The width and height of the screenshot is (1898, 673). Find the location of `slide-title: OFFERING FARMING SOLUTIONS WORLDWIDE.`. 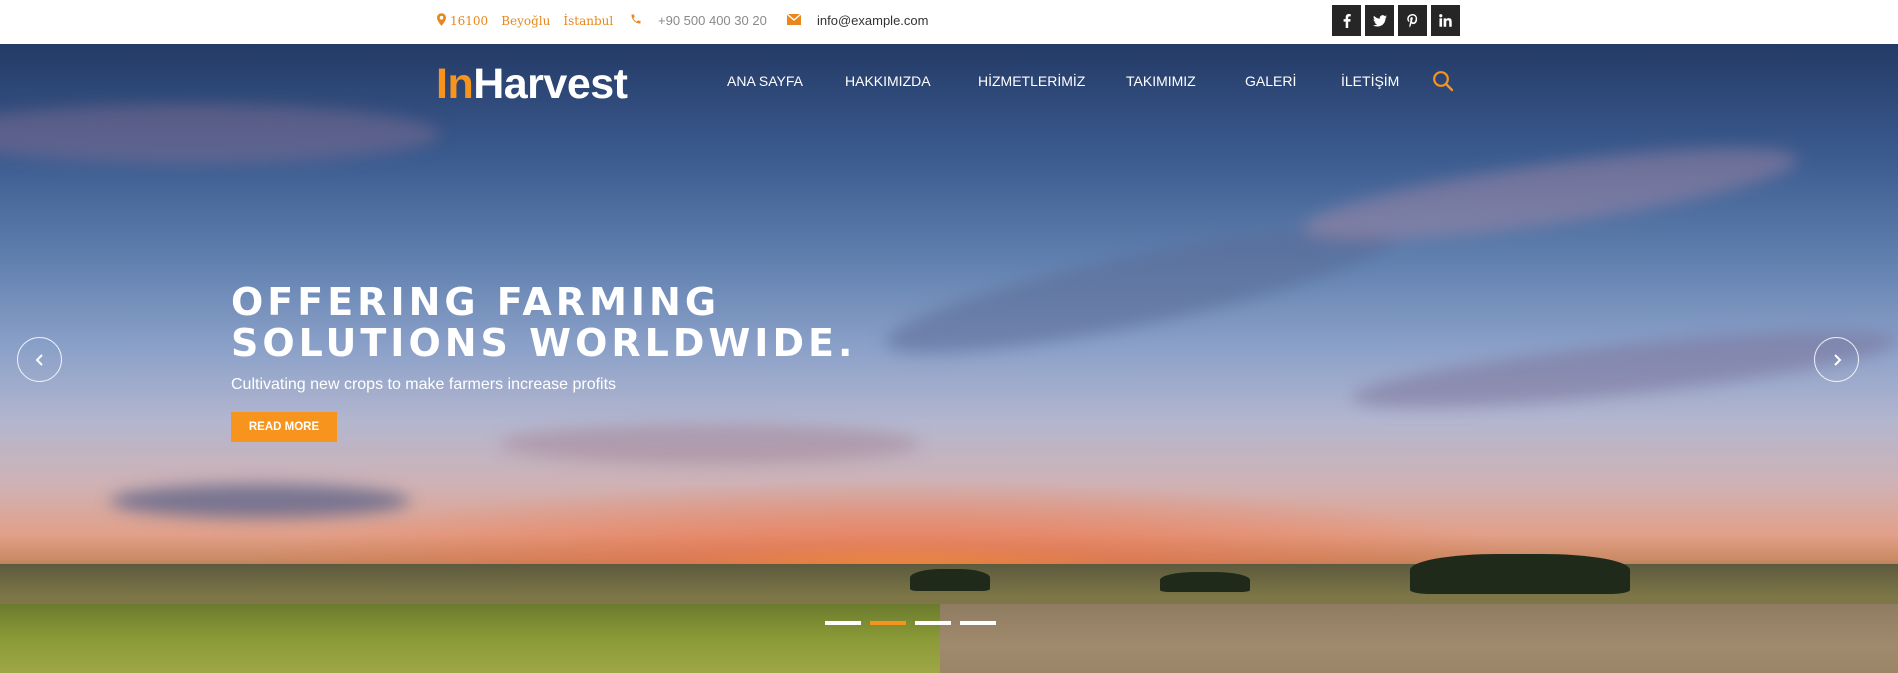

slide-title: OFFERING FARMING SOLUTIONS WORLDWIDE. is located at coordinates (543, 323).